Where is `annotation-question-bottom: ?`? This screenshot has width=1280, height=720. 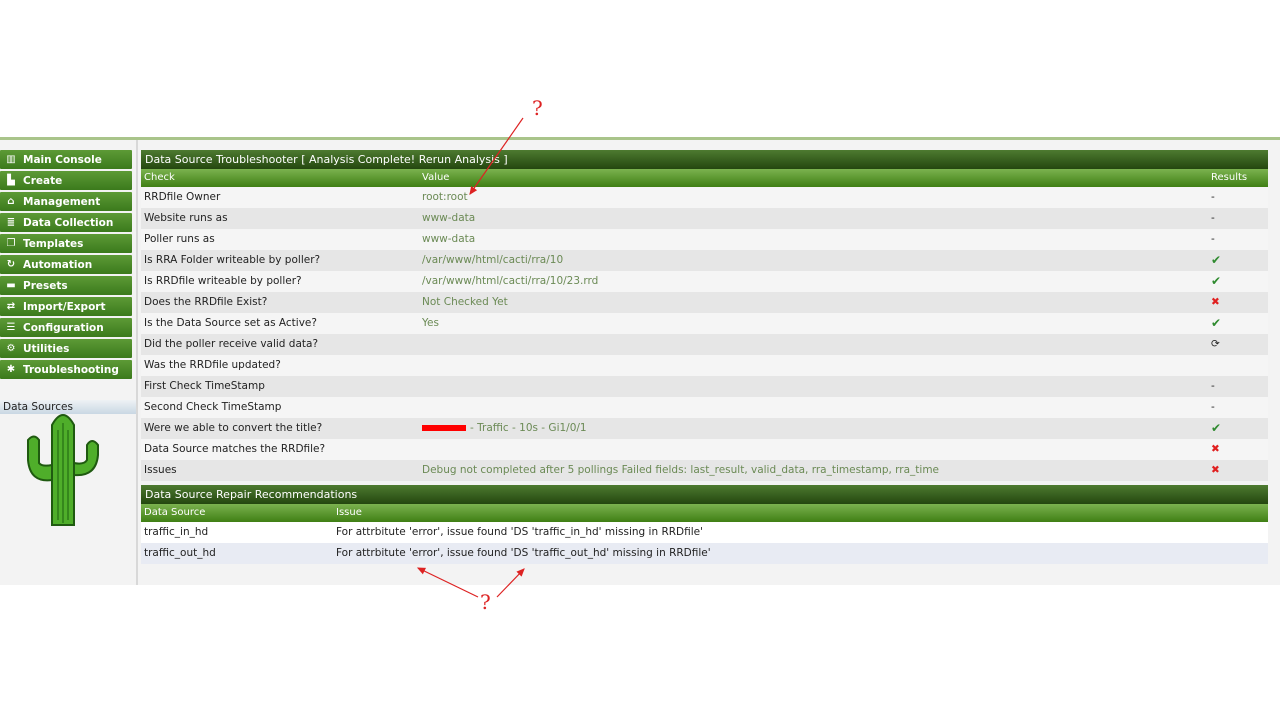 annotation-question-bottom: ? is located at coordinates (485, 602).